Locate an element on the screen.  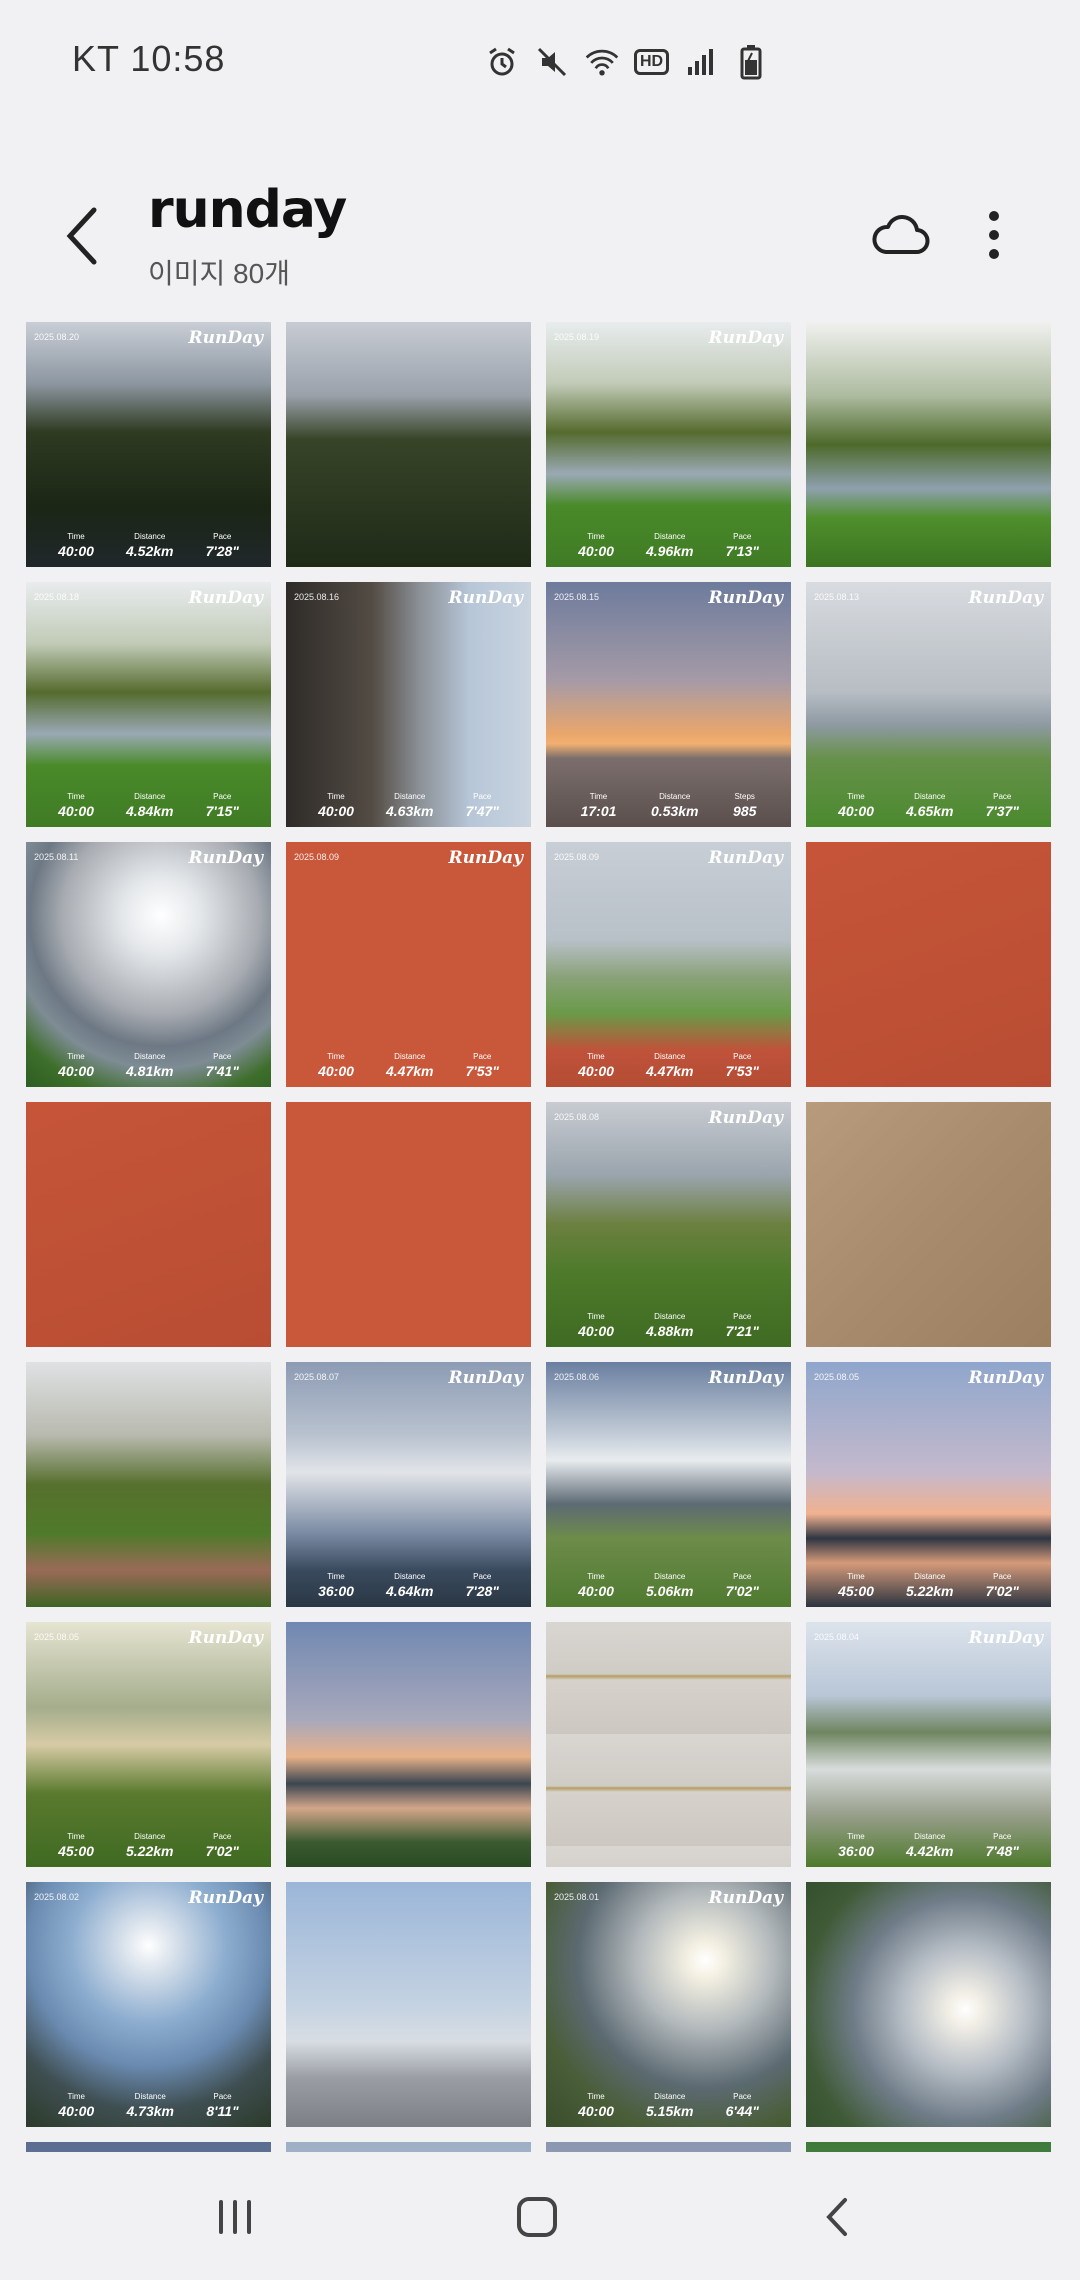
run-stat-label: Steps is located at coordinates (744, 796).